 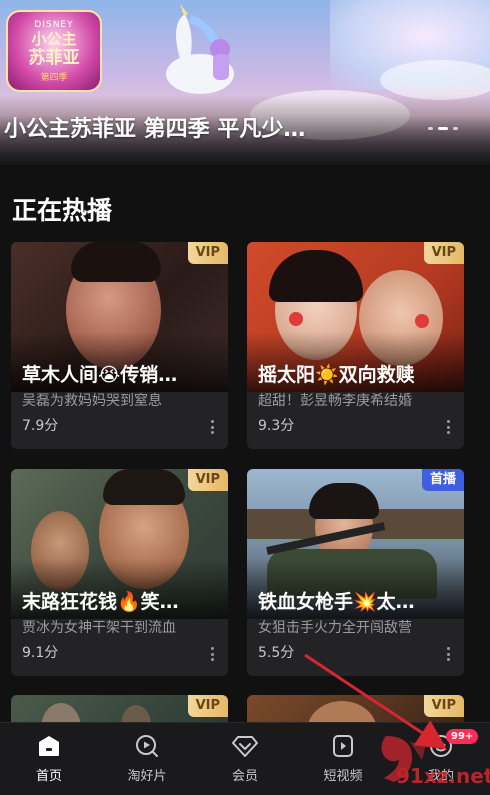 What do you see at coordinates (443, 776) in the screenshot?
I see `watermark-text: 91xz.net` at bounding box center [443, 776].